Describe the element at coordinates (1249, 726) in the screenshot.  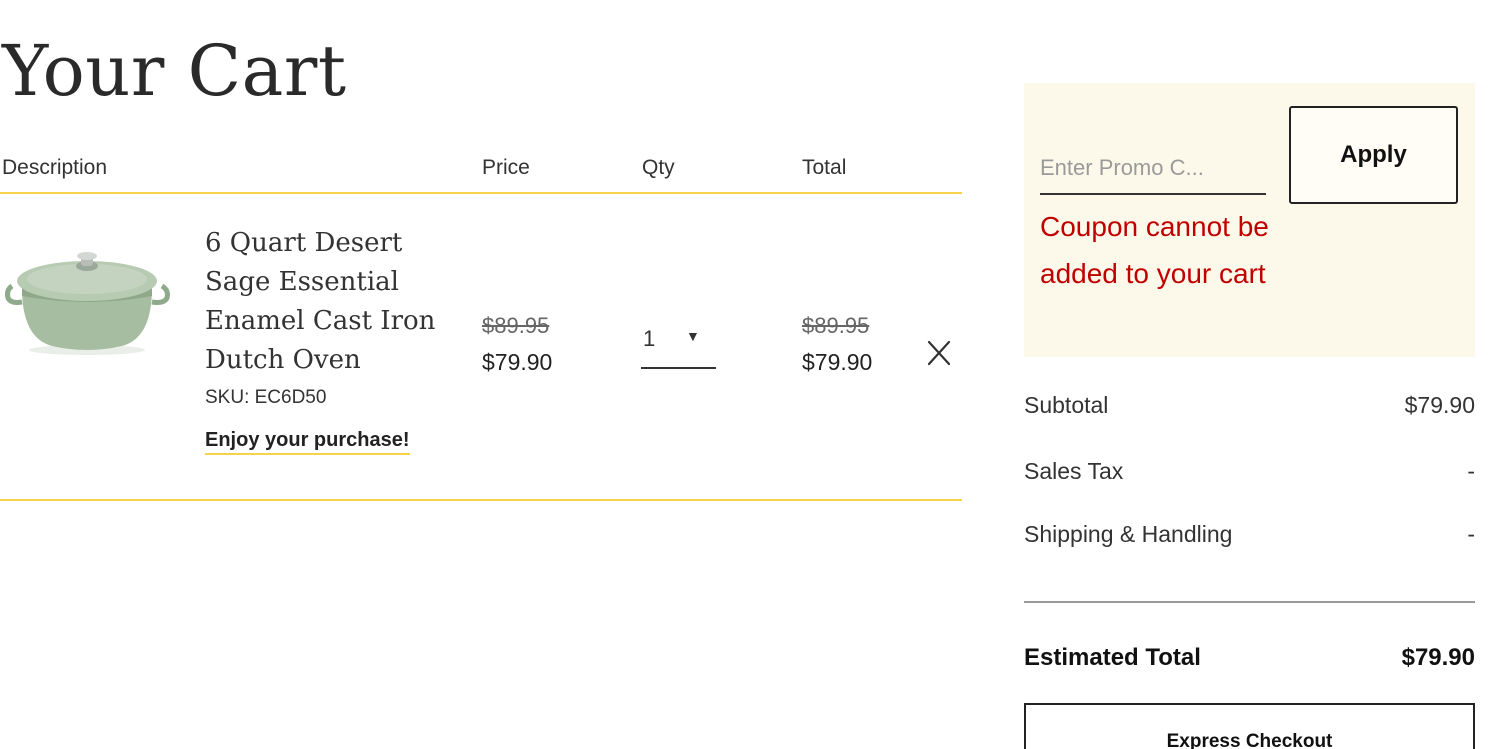
I see `express-checkout-button: Express Checkout` at that location.